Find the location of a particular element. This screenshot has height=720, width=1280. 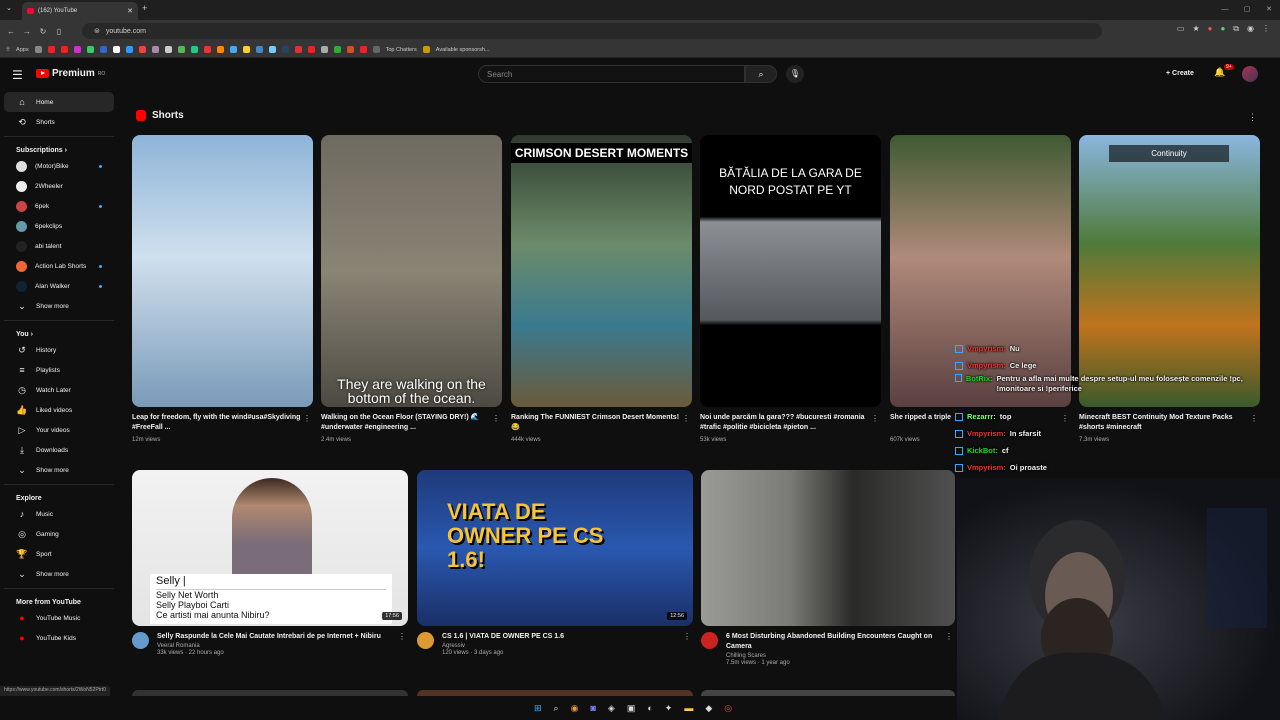

app-taskbar-icon: ✦ is located at coordinates (669, 708).